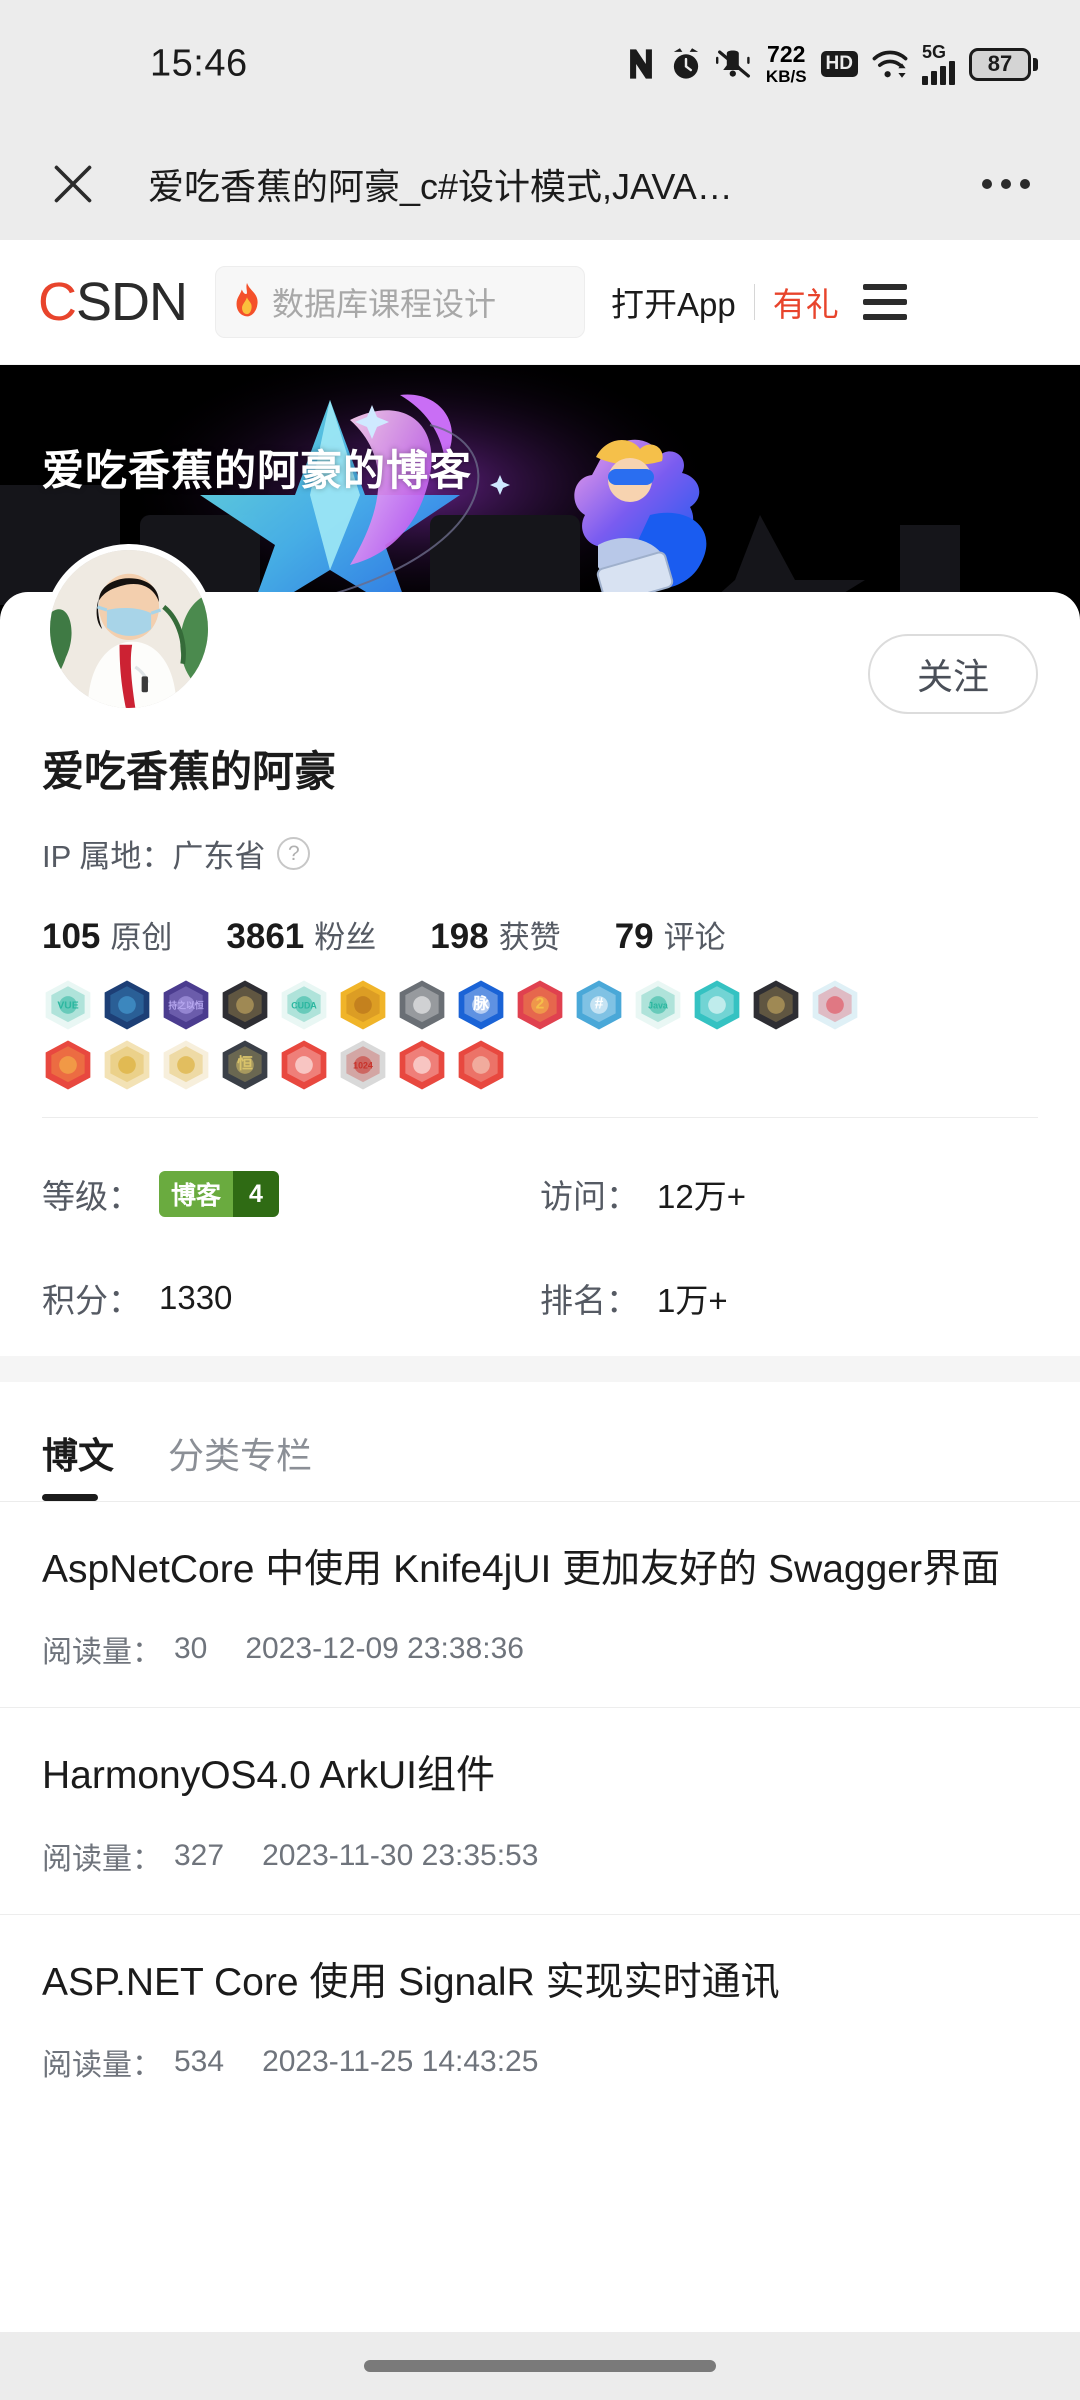 This screenshot has width=1080, height=2400. I want to click on github-badge, so click(422, 1005).